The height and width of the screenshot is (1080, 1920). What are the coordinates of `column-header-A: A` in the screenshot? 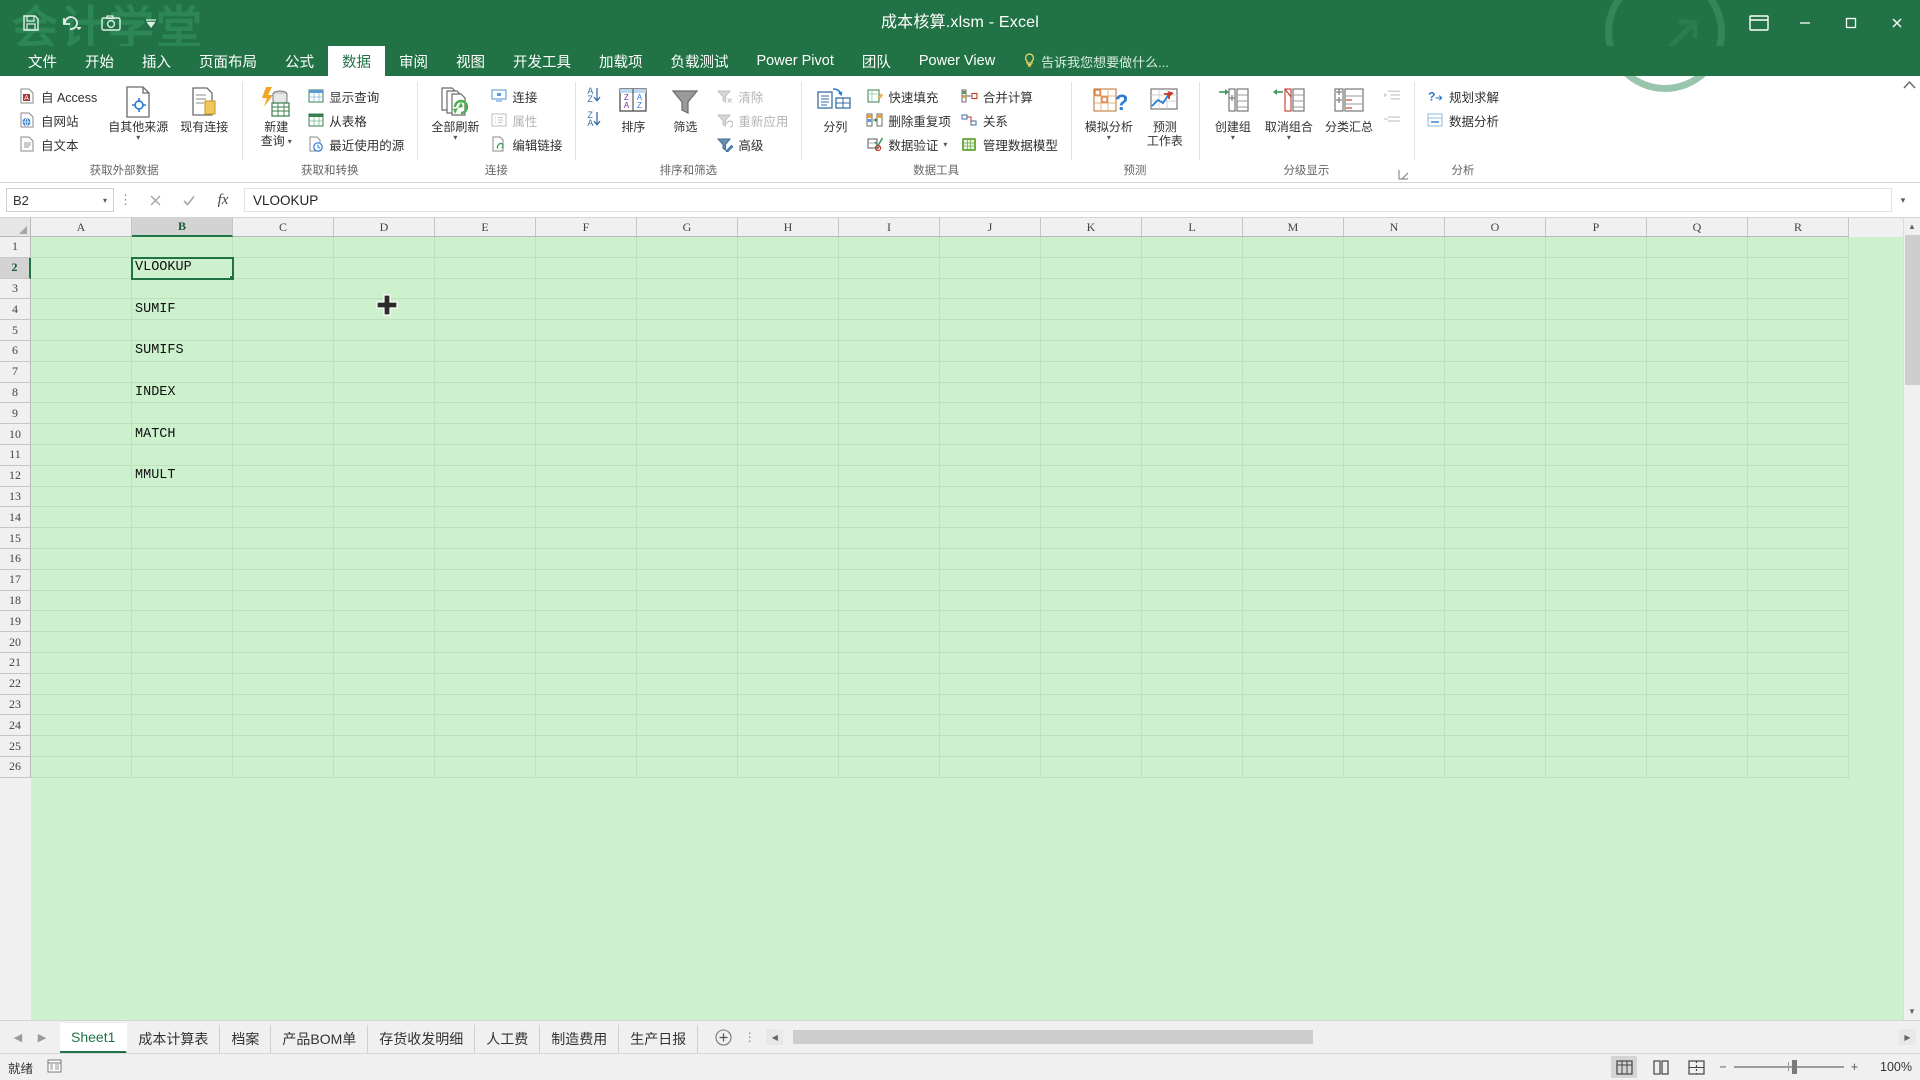 It's located at (81, 227).